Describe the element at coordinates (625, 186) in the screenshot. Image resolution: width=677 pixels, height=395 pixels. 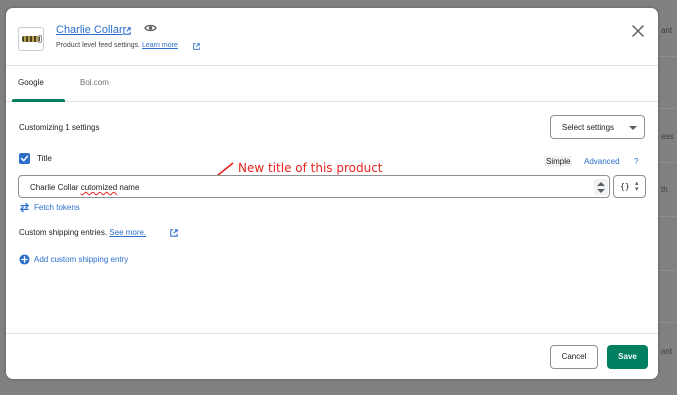
I see `braces-icon: {}` at that location.